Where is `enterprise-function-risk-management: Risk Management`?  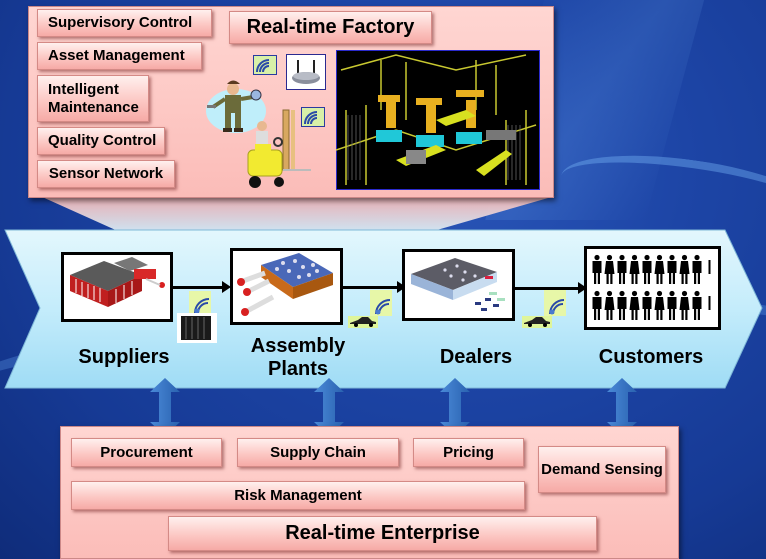
enterprise-function-risk-management: Risk Management is located at coordinates (298, 495).